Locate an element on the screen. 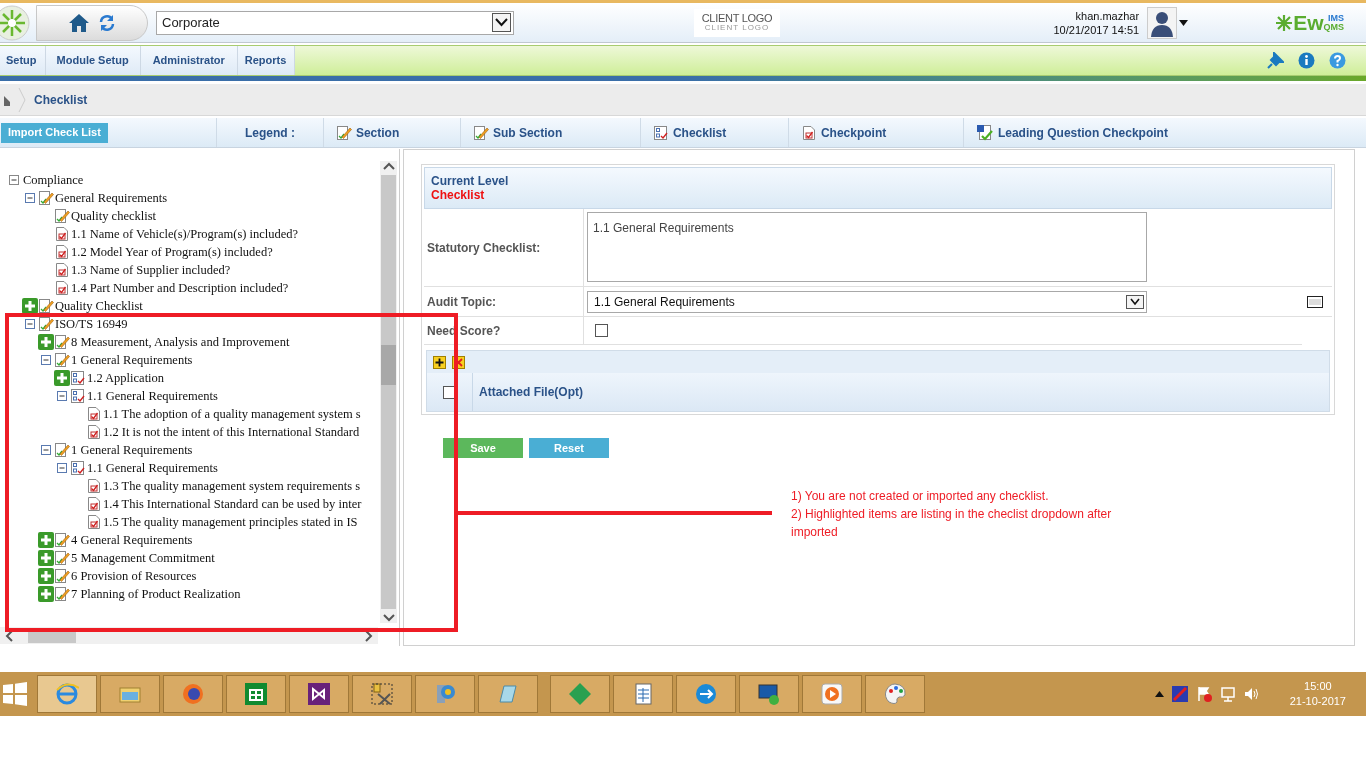  tools-icon is located at coordinates (382, 694).